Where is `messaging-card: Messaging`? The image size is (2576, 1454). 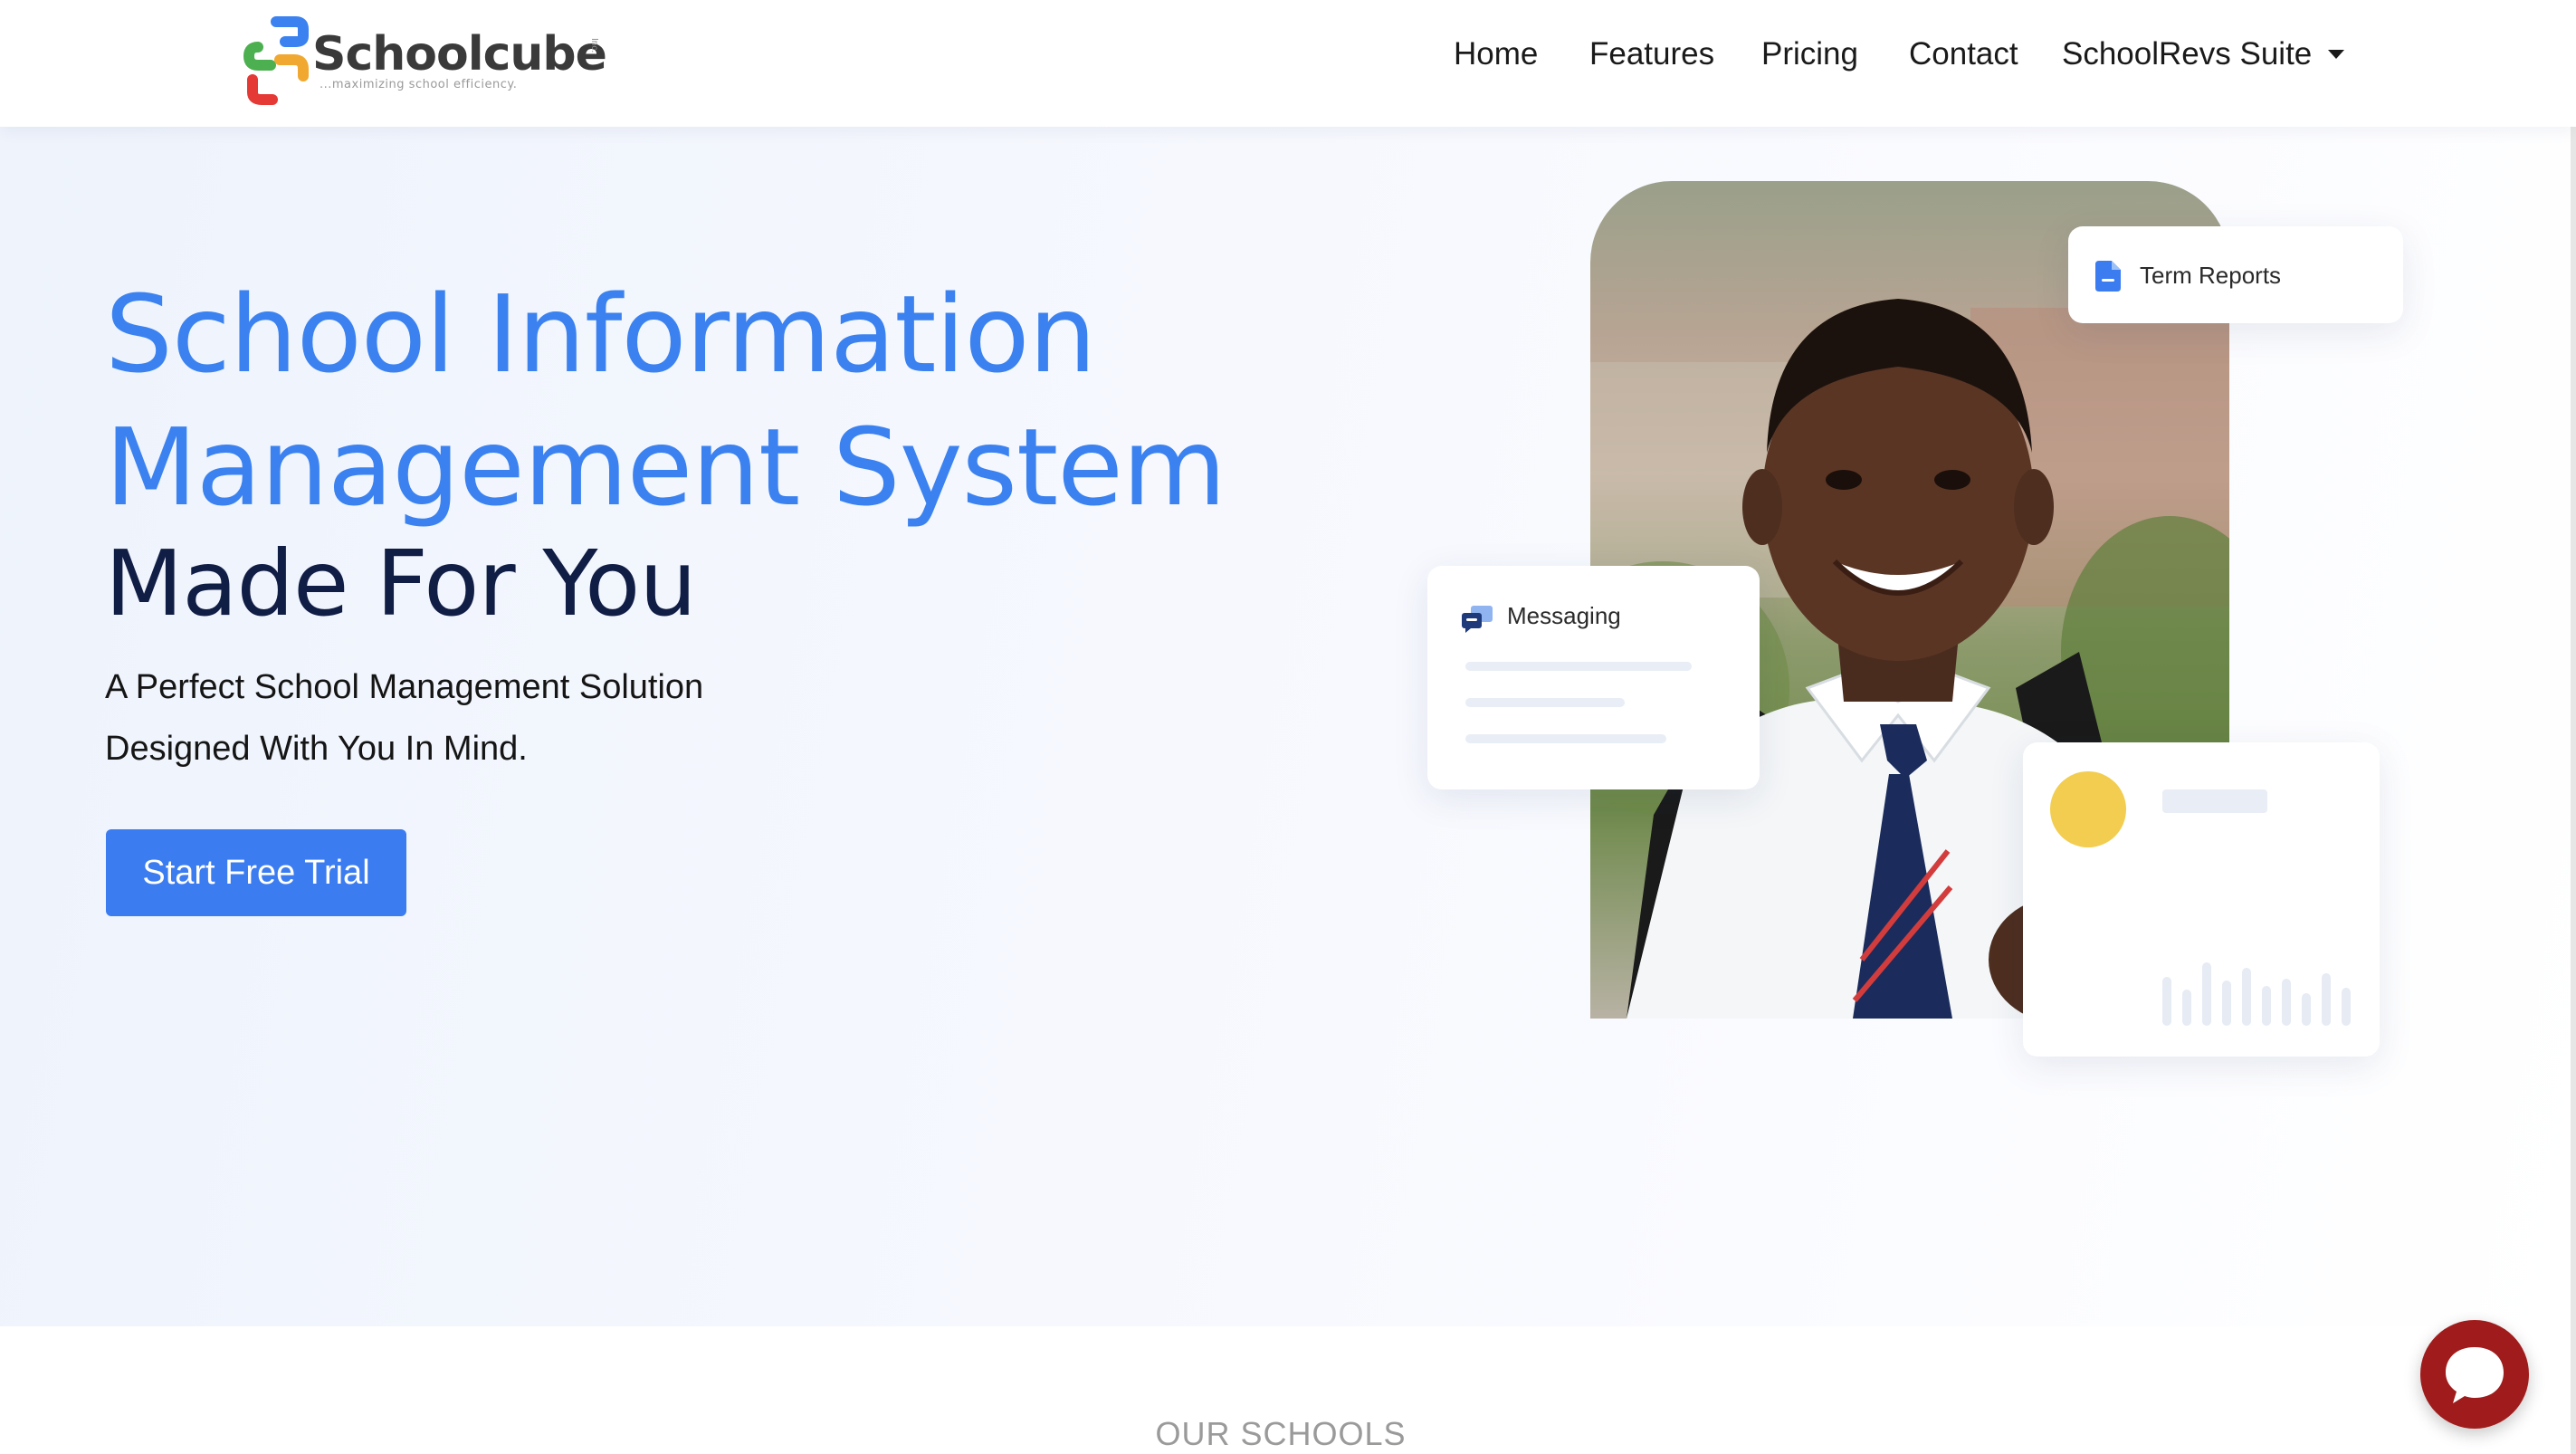 messaging-card: Messaging is located at coordinates (1593, 677).